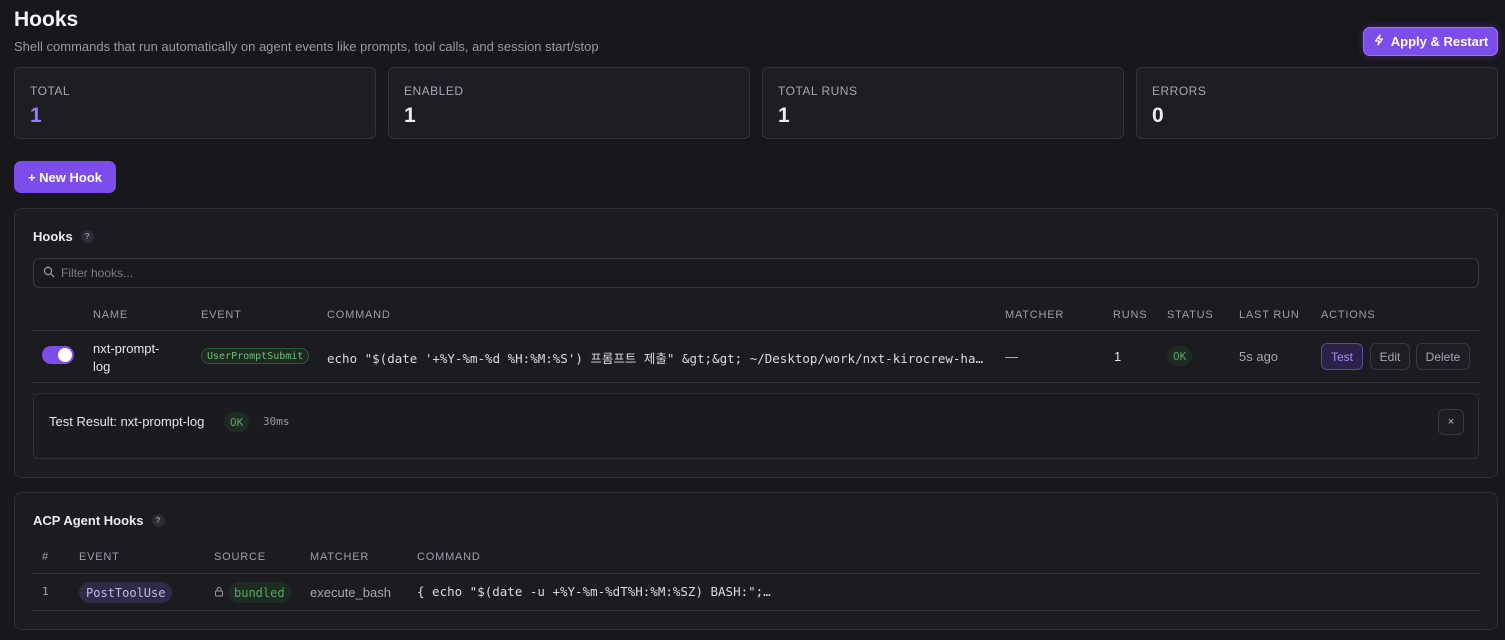 This screenshot has width=1505, height=640. Describe the element at coordinates (1179, 91) in the screenshot. I see `stat-label: ERRORS` at that location.